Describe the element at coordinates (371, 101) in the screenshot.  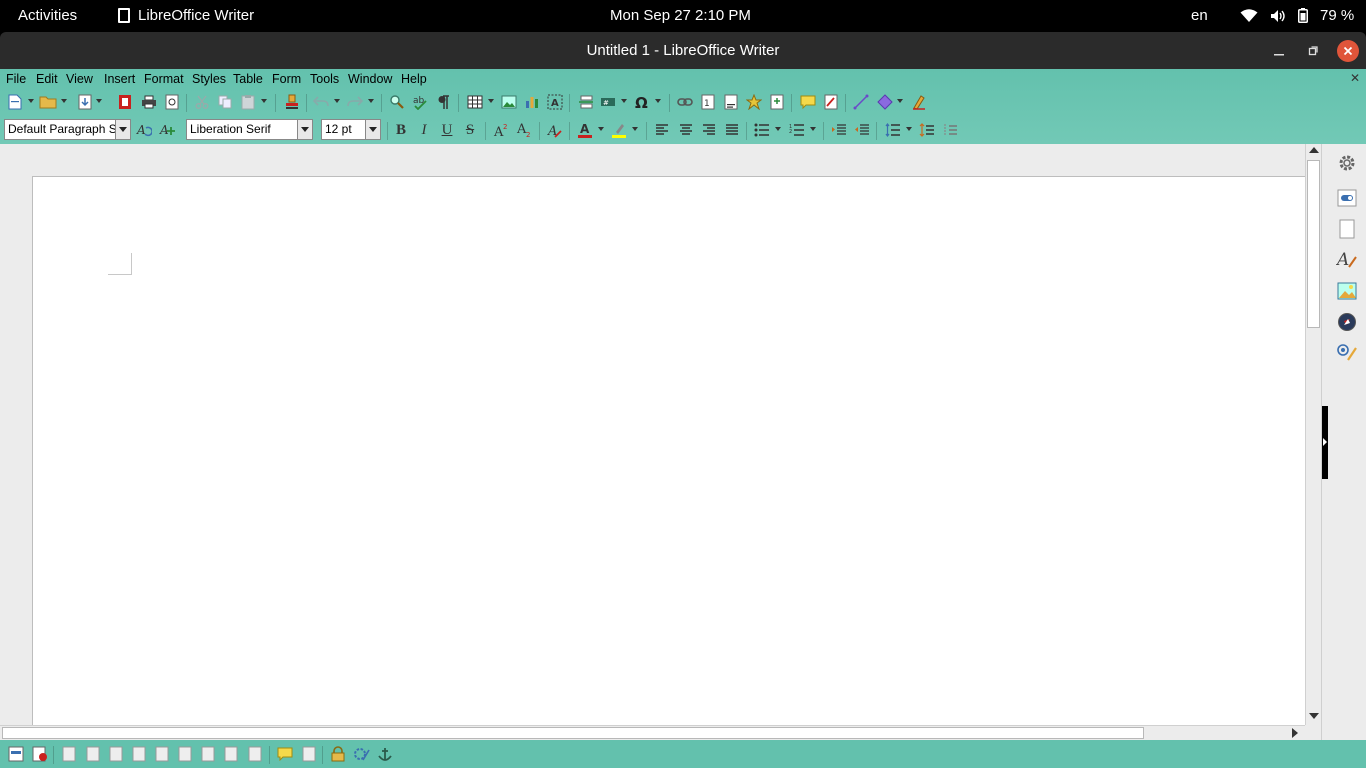
I see `redo-dropdown-icon` at that location.